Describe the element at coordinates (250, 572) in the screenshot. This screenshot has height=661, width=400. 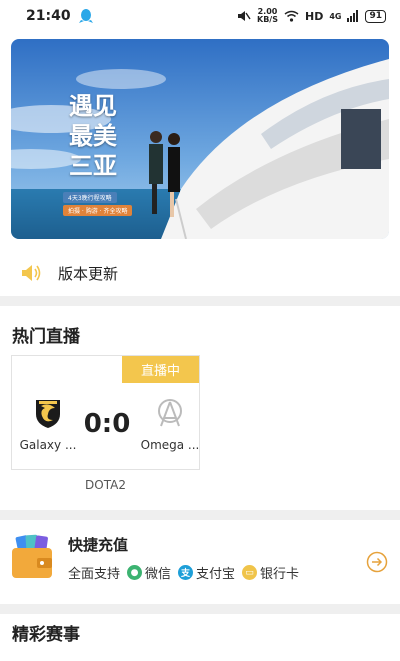
I see `bankcard-icon: ▭` at that location.